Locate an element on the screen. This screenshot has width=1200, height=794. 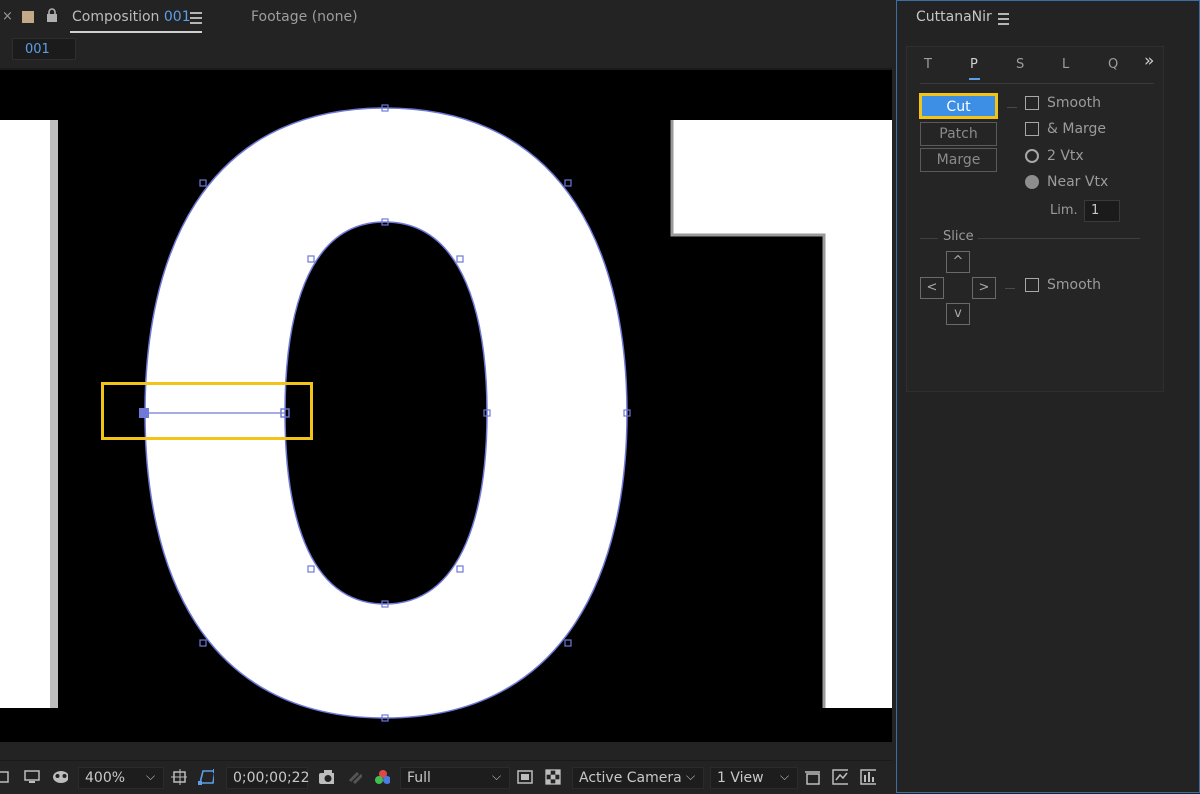
marge-button: Marge is located at coordinates (958, 160).